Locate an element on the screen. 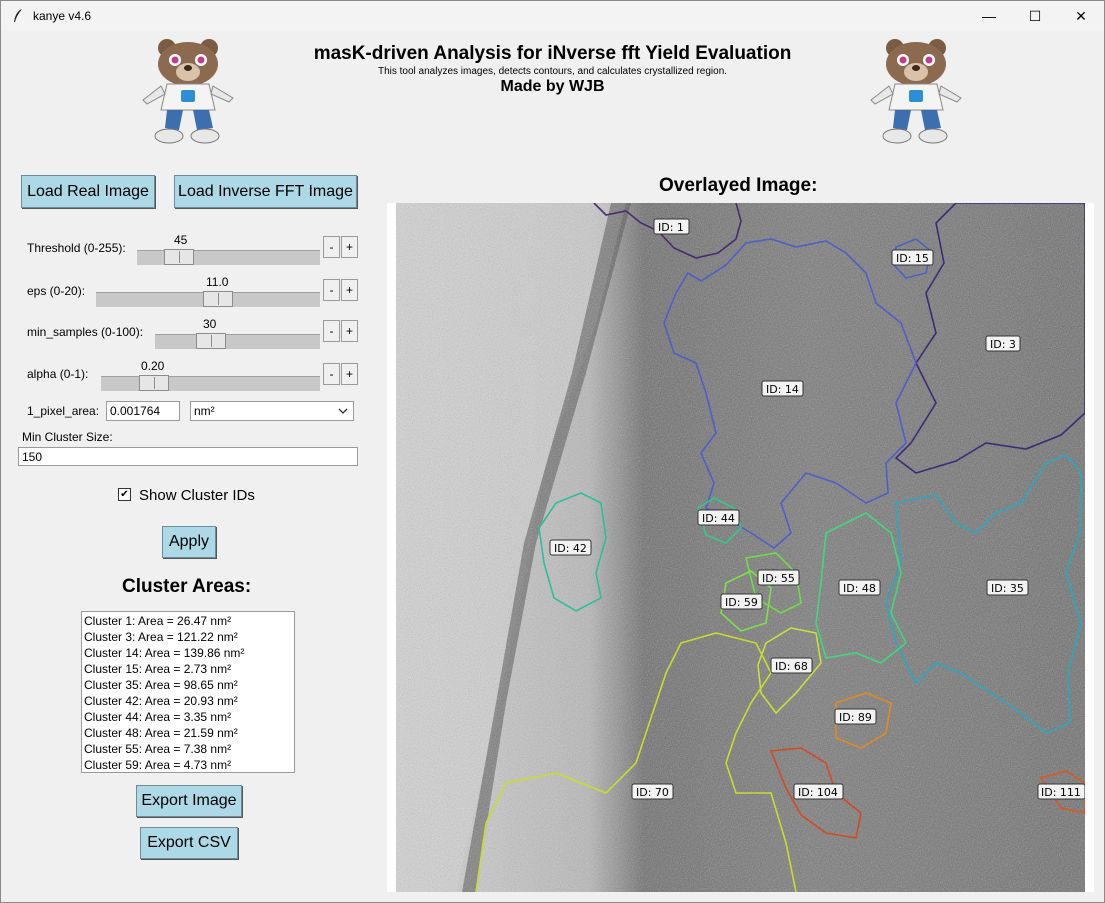 This screenshot has width=1105, height=903. list-item: Cluster 35: Area = 98.65 nm² is located at coordinates (188, 685).